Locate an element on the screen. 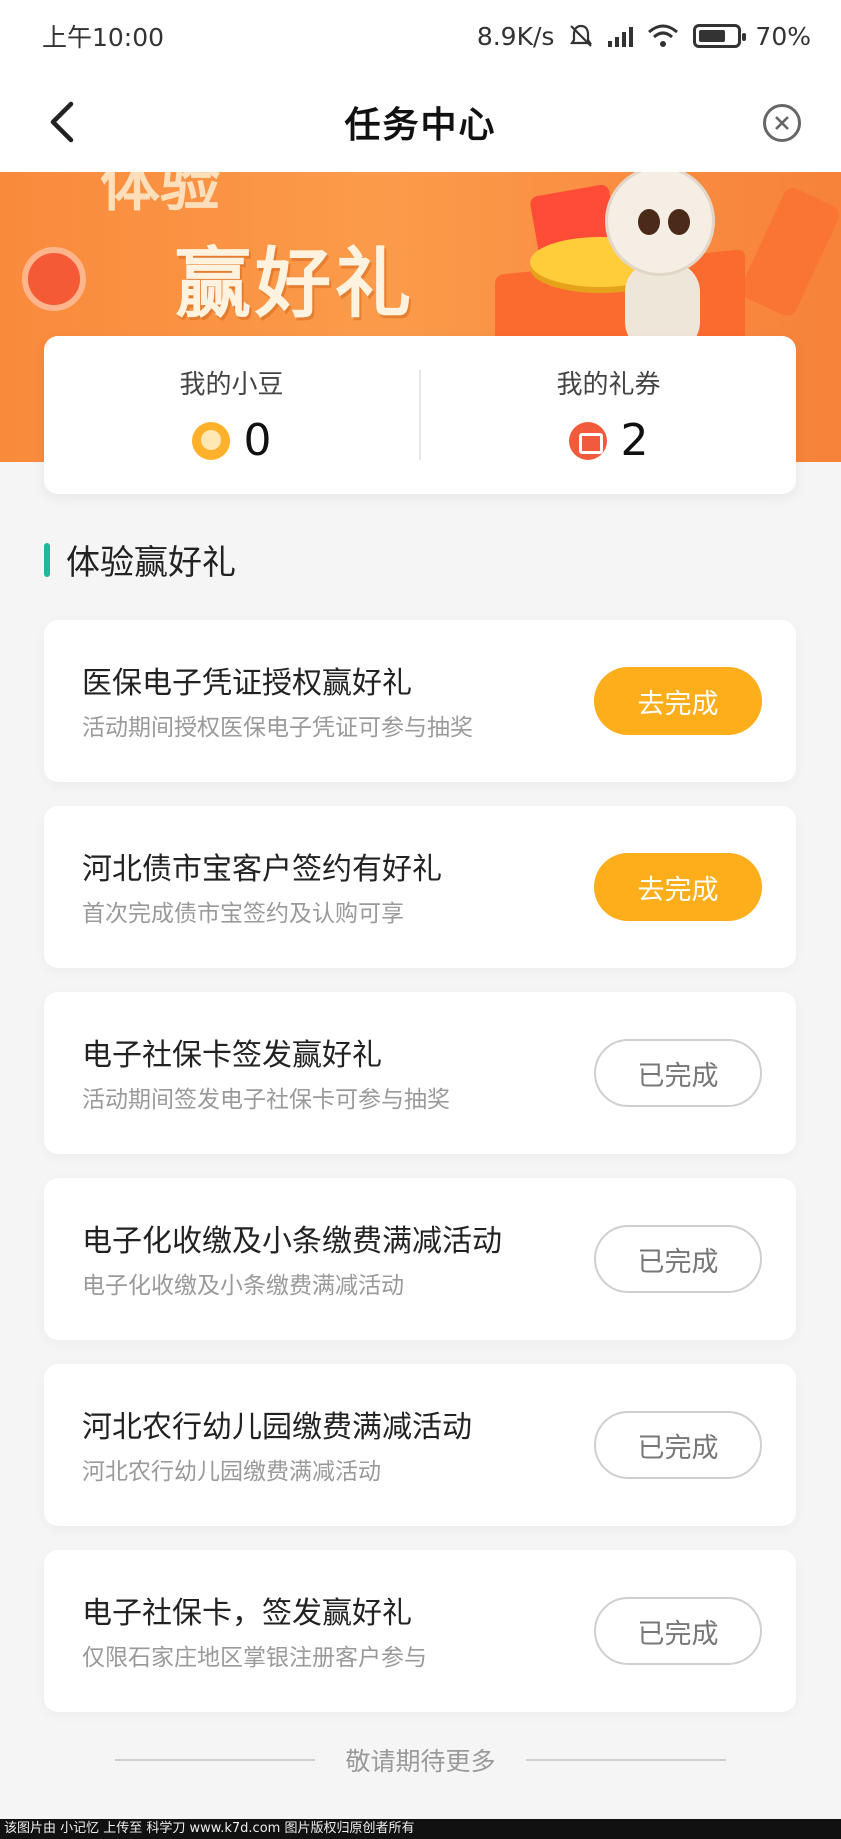  footer: 敬请期待更多 is located at coordinates (420, 1760).